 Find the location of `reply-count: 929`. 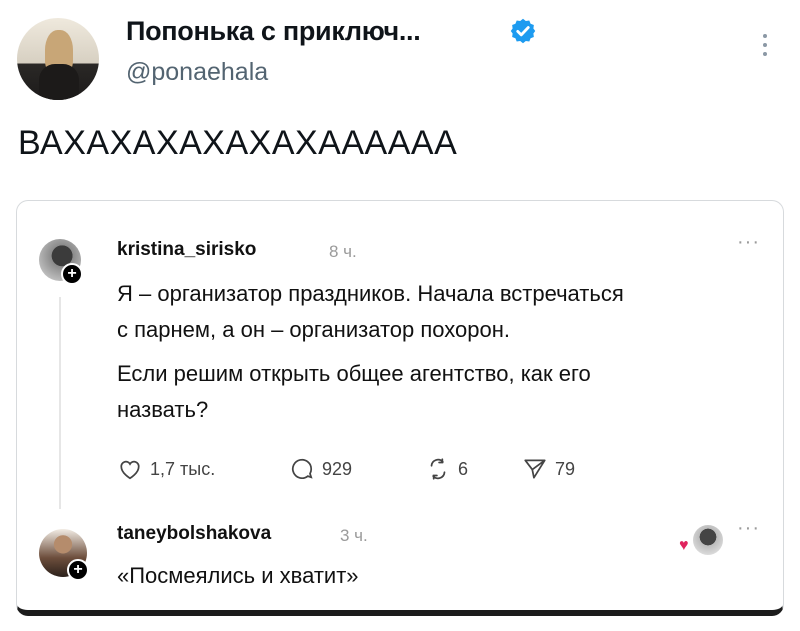

reply-count: 929 is located at coordinates (337, 468).